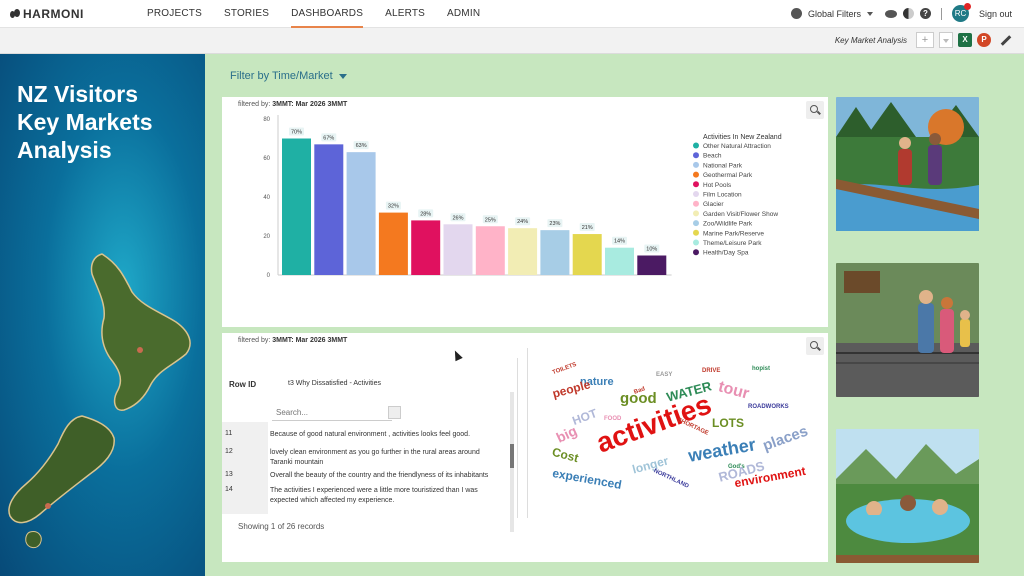 The height and width of the screenshot is (576, 1024). Describe the element at coordinates (1006, 40) in the screenshot. I see `edit-pencil-icon` at that location.